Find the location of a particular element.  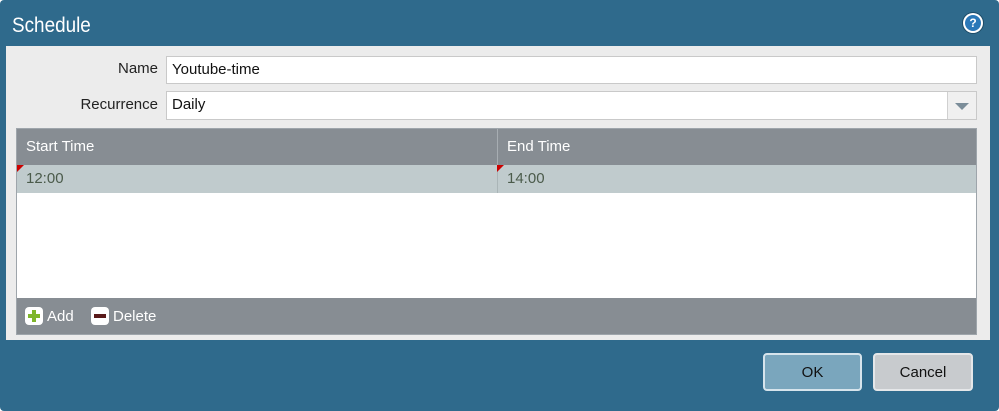

name-field: Youtube-time is located at coordinates (571, 70).